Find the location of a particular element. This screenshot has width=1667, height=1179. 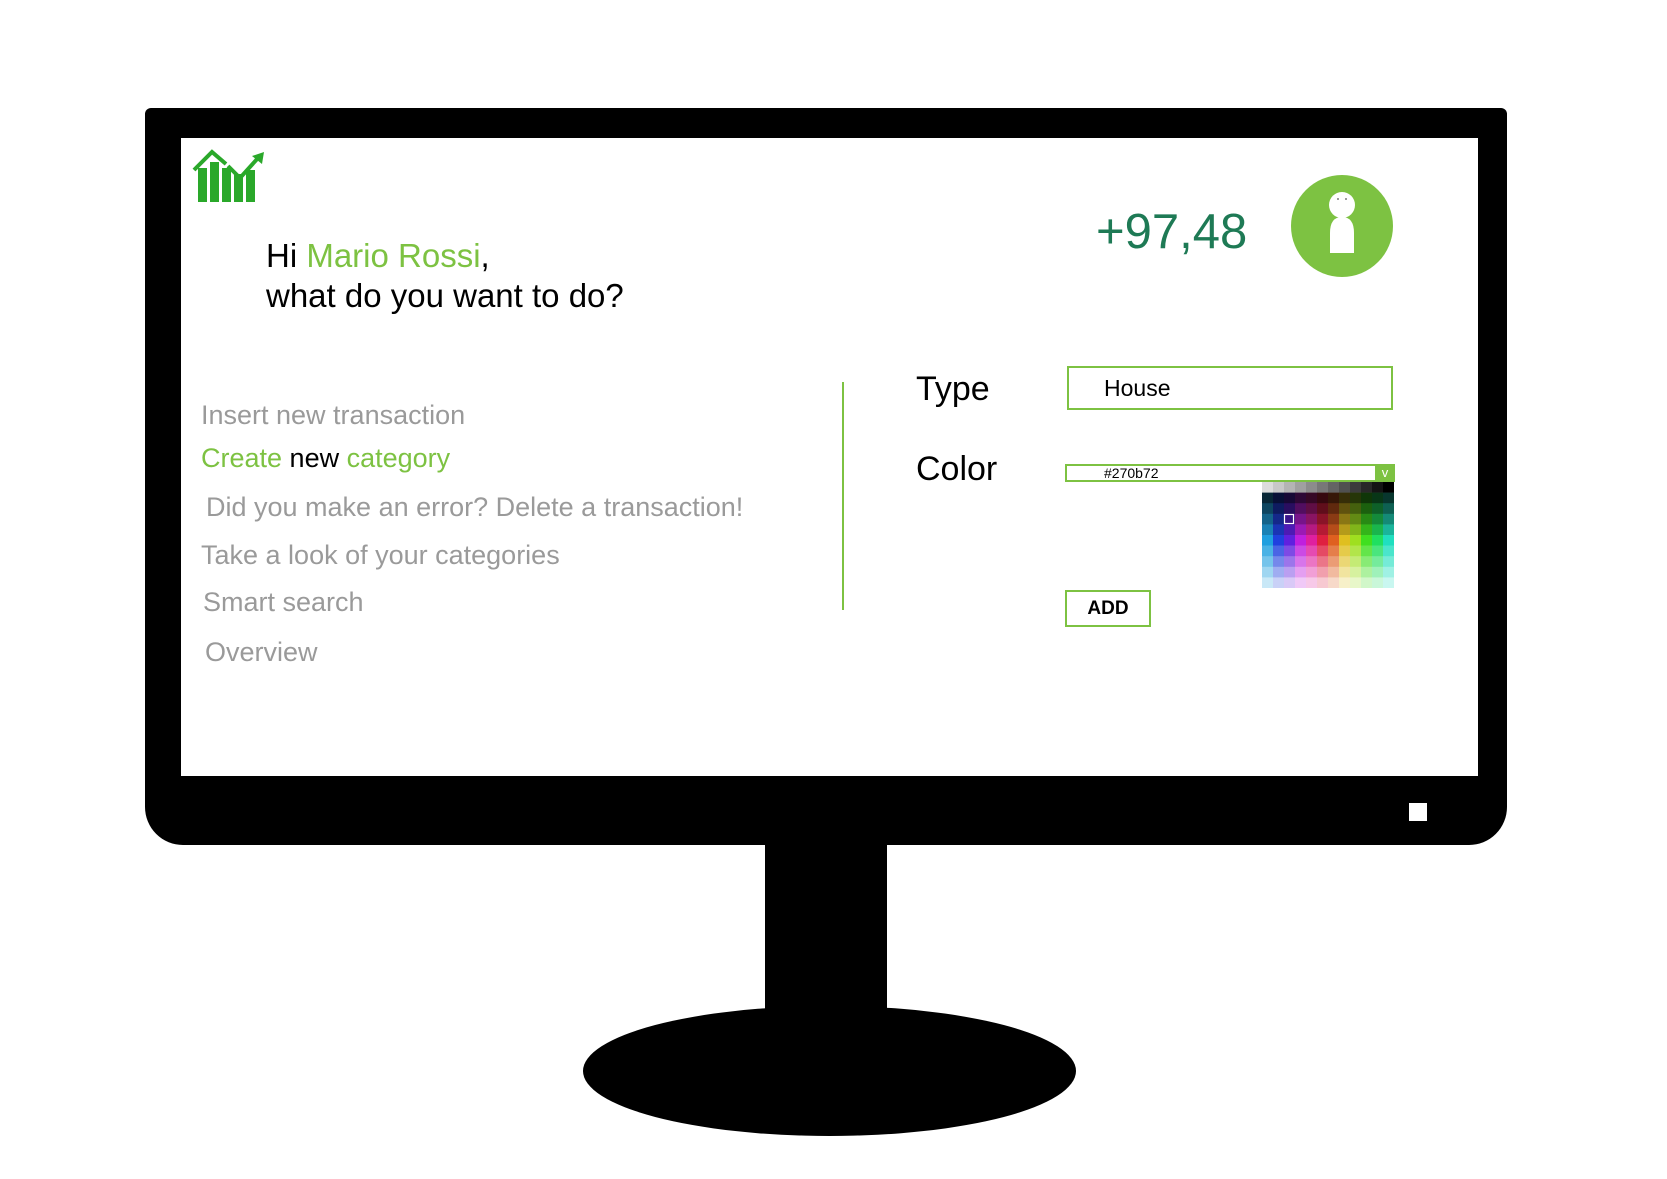

menu-view-categories: Take a look of your categories is located at coordinates (380, 555).